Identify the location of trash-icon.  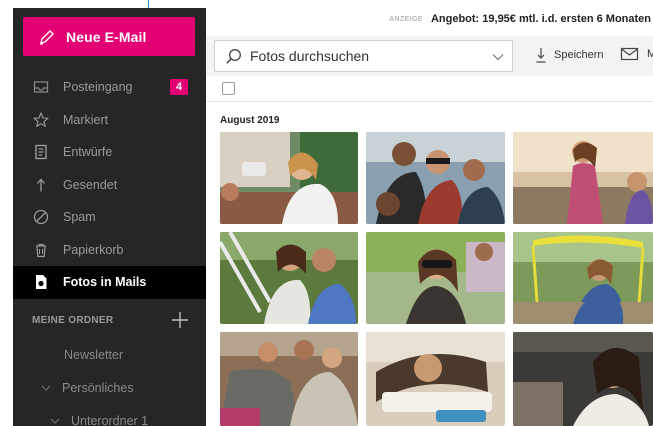
(41, 250).